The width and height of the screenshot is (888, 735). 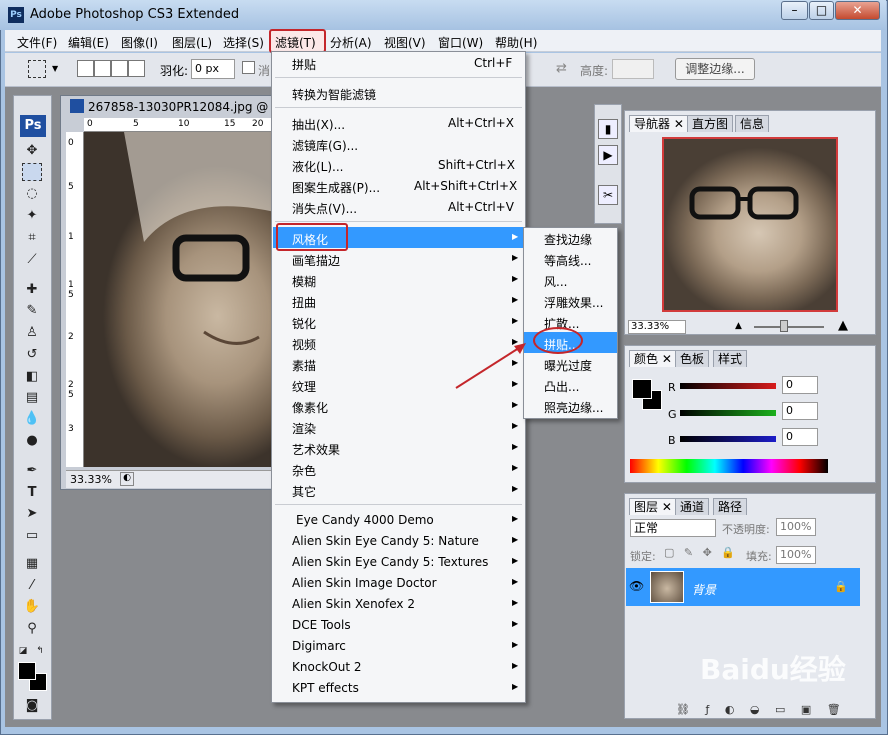 What do you see at coordinates (460, 42) in the screenshot?
I see `menu-window: 窗口(W)` at bounding box center [460, 42].